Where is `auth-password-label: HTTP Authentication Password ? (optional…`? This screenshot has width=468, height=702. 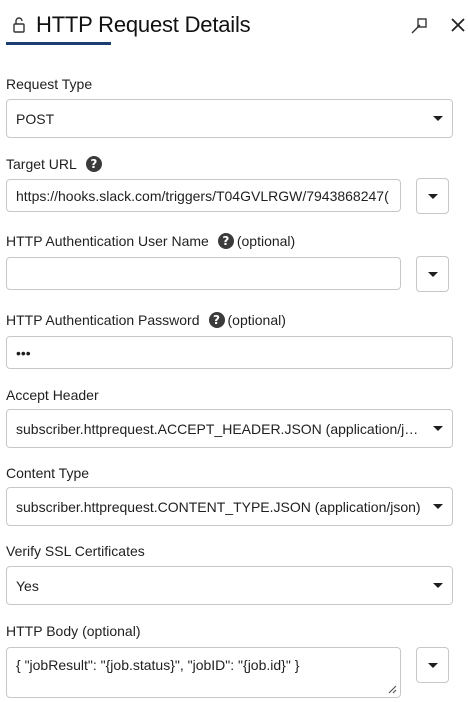 auth-password-label: HTTP Authentication Password ? (optional… is located at coordinates (146, 320).